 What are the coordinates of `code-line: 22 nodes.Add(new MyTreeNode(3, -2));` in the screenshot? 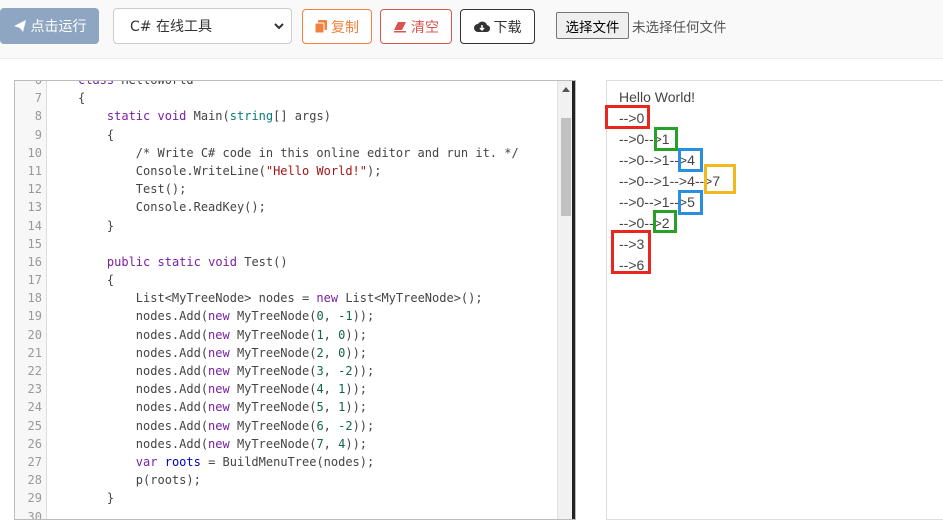 It's located at (285, 371).